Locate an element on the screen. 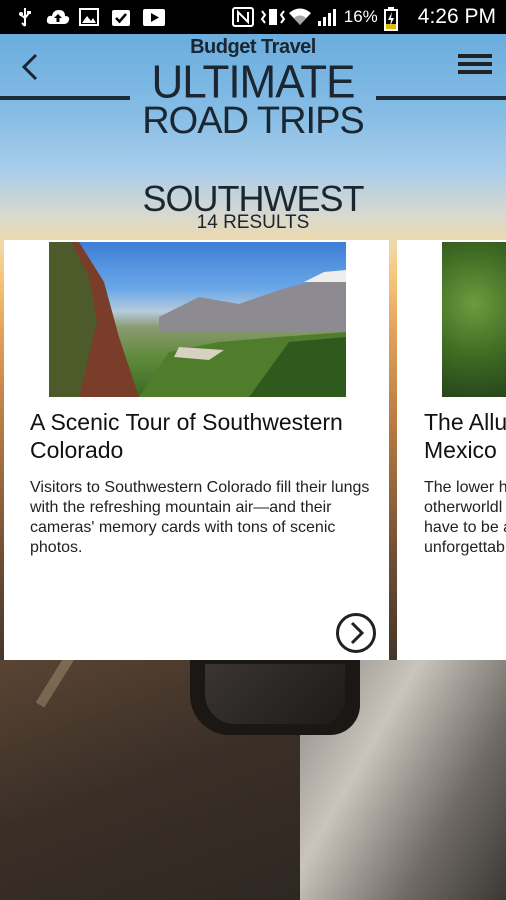 This screenshot has height=900, width=506. card-title-line: The Allu is located at coordinates (465, 422).